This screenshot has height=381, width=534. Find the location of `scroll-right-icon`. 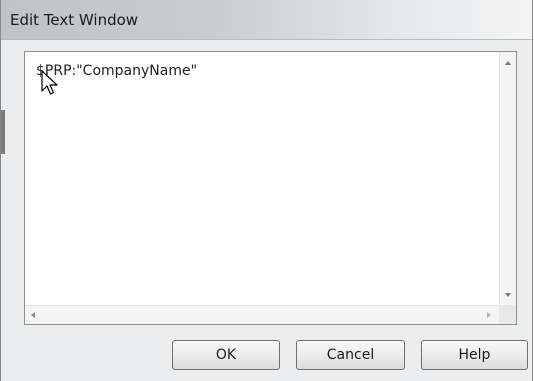

scroll-right-icon is located at coordinates (489, 315).